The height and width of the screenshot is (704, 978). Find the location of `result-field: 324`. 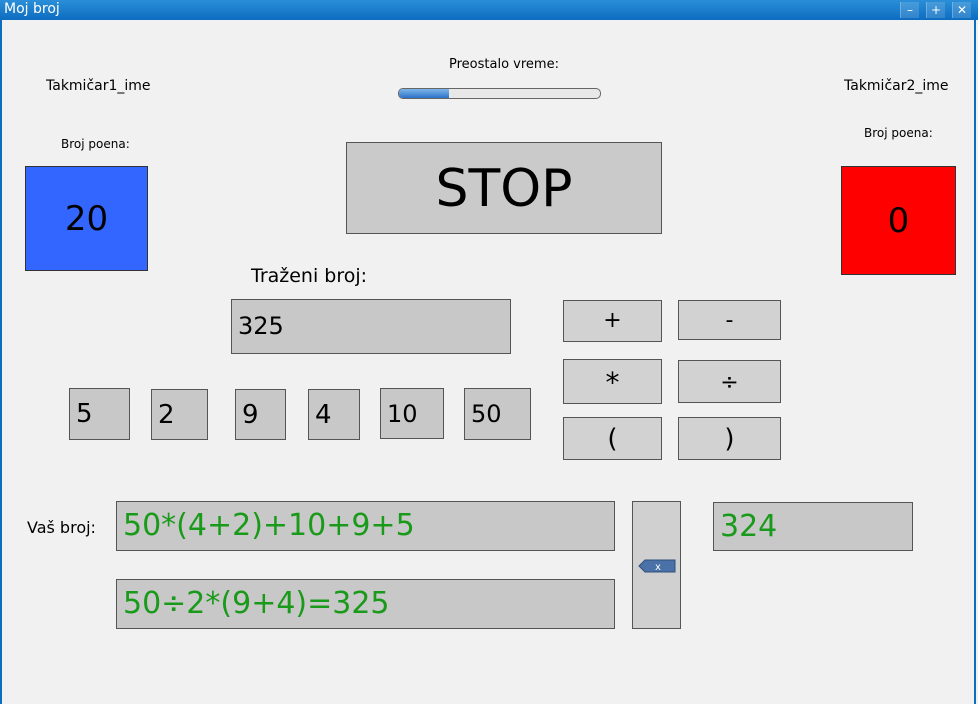

result-field: 324 is located at coordinates (813, 526).